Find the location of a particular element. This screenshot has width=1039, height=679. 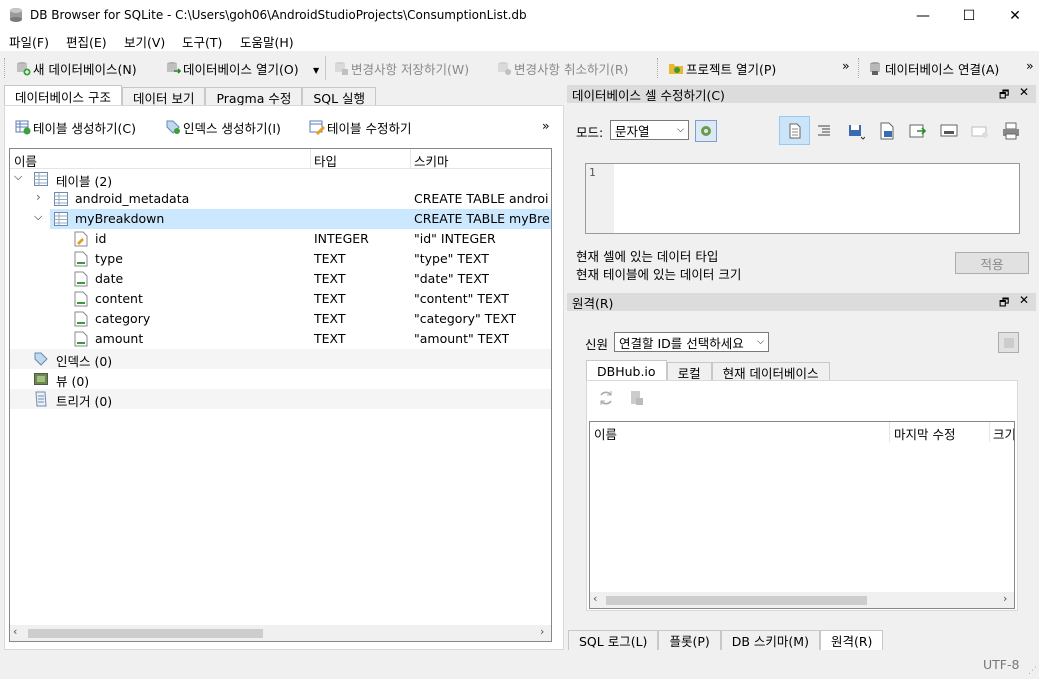

modify-table-button: 테이블 수정하기 is located at coordinates (360, 127).